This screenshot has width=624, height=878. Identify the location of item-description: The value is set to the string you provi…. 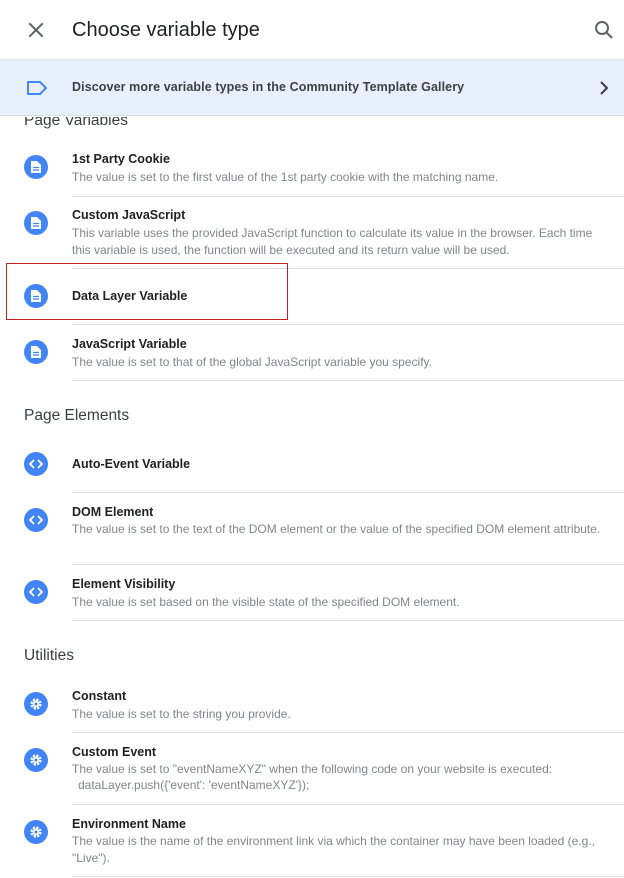
(181, 714).